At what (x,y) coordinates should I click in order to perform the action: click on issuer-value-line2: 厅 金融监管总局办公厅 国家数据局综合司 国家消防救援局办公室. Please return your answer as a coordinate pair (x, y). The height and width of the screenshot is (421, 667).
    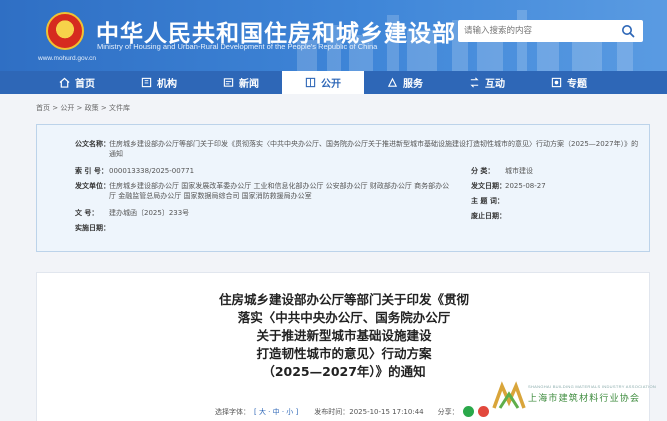
    Looking at the image, I should click on (210, 196).